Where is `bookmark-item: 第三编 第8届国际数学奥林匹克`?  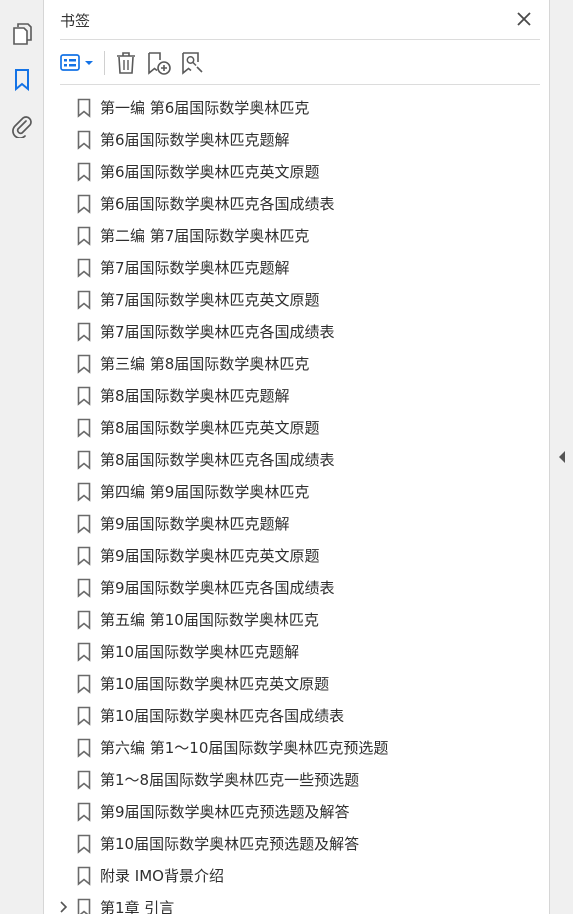 bookmark-item: 第三编 第8届国际数学奥林匹克 is located at coordinates (287, 364).